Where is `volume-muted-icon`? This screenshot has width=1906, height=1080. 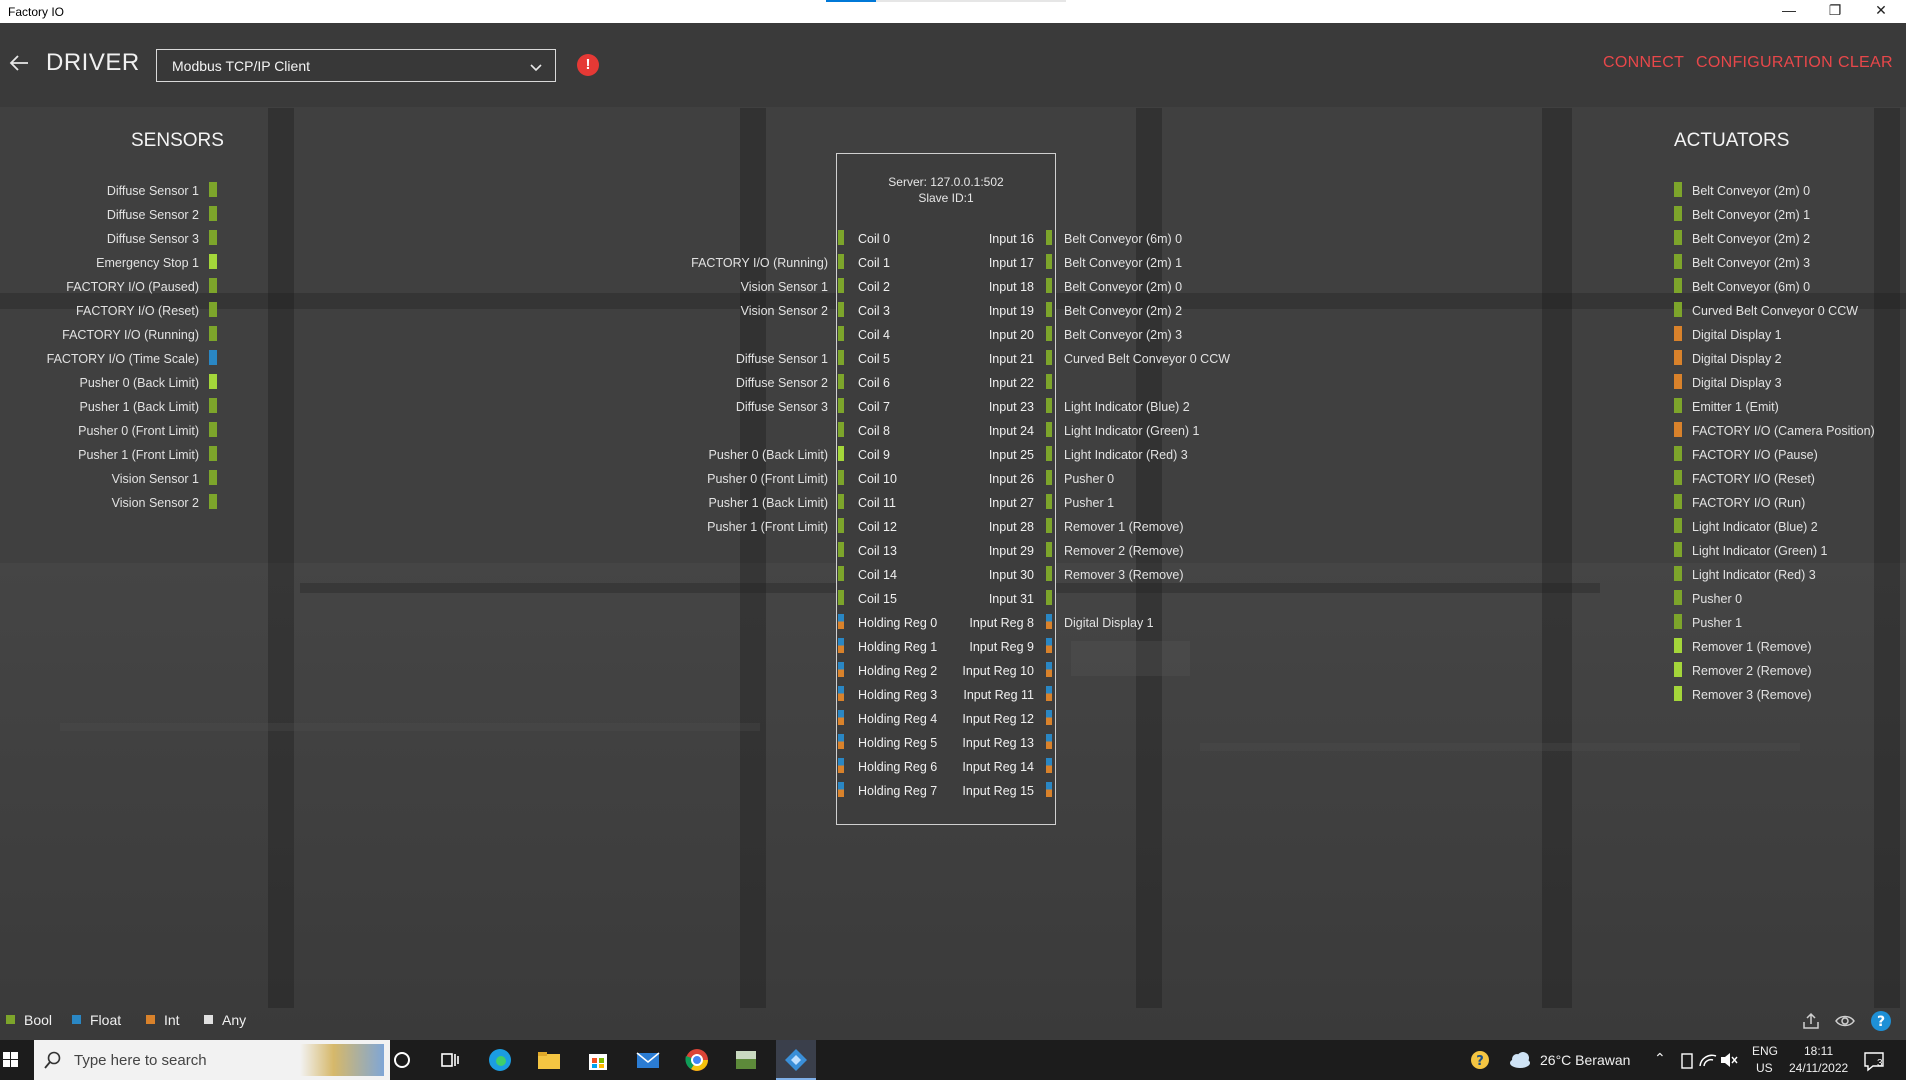 volume-muted-icon is located at coordinates (1729, 1060).